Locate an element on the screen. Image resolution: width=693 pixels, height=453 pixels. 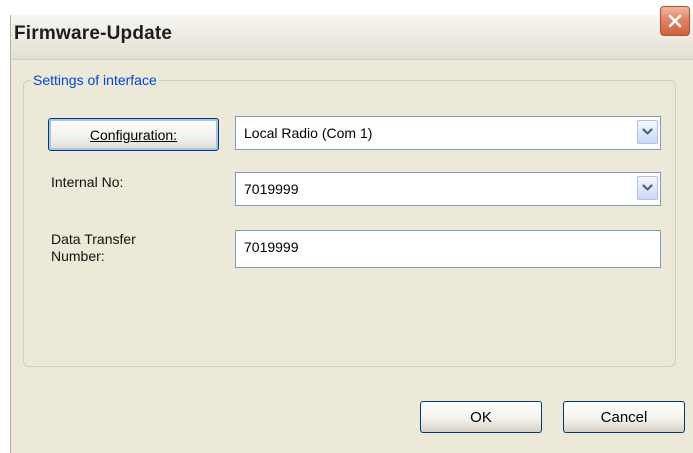
ok-button: OK is located at coordinates (481, 417).